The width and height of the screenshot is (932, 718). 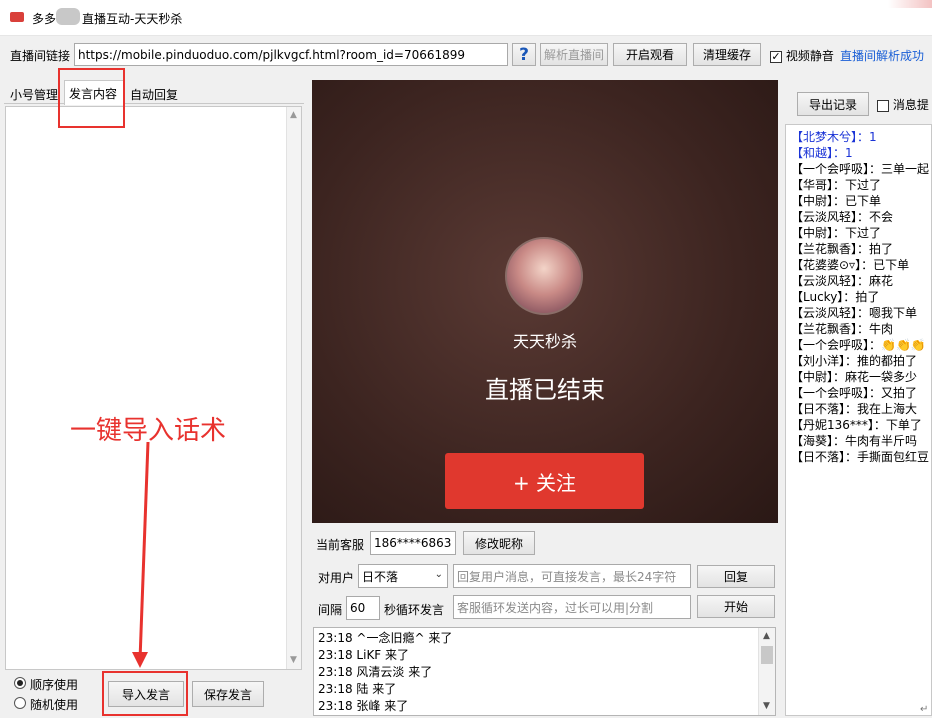 What do you see at coordinates (861, 329) in the screenshot?
I see `chat-message: 【兰花飘香】：牛肉` at bounding box center [861, 329].